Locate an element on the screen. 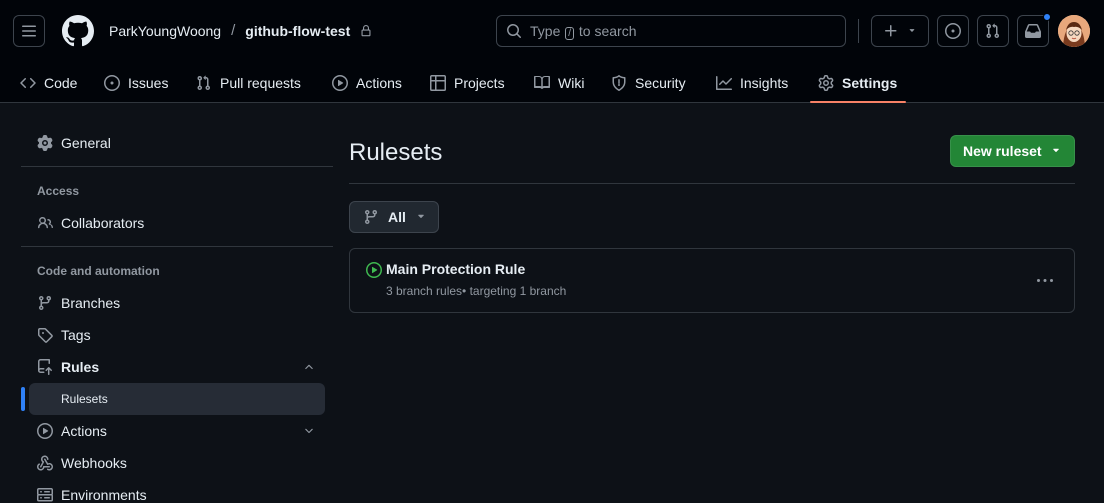  sidebar-item-rulesets: Rulesets is located at coordinates (177, 399).